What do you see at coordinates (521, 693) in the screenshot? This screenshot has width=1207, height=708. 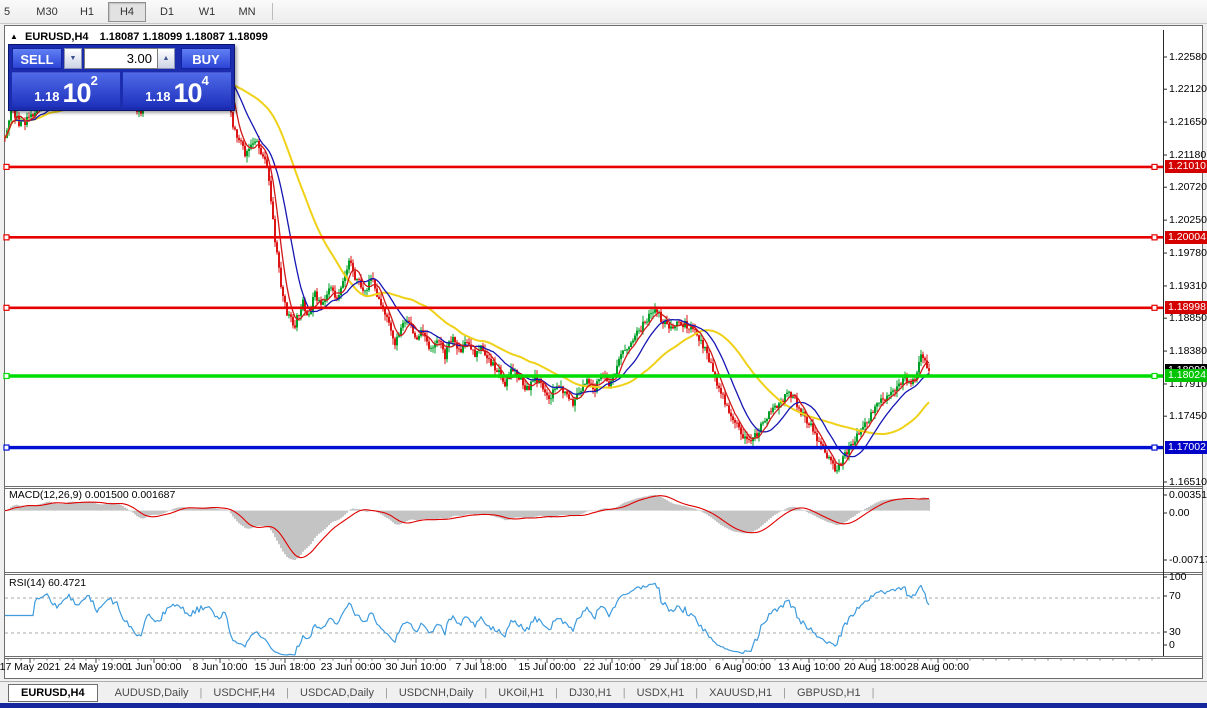 I see `chart-tab-ukoil-h1: UKOil,H1` at bounding box center [521, 693].